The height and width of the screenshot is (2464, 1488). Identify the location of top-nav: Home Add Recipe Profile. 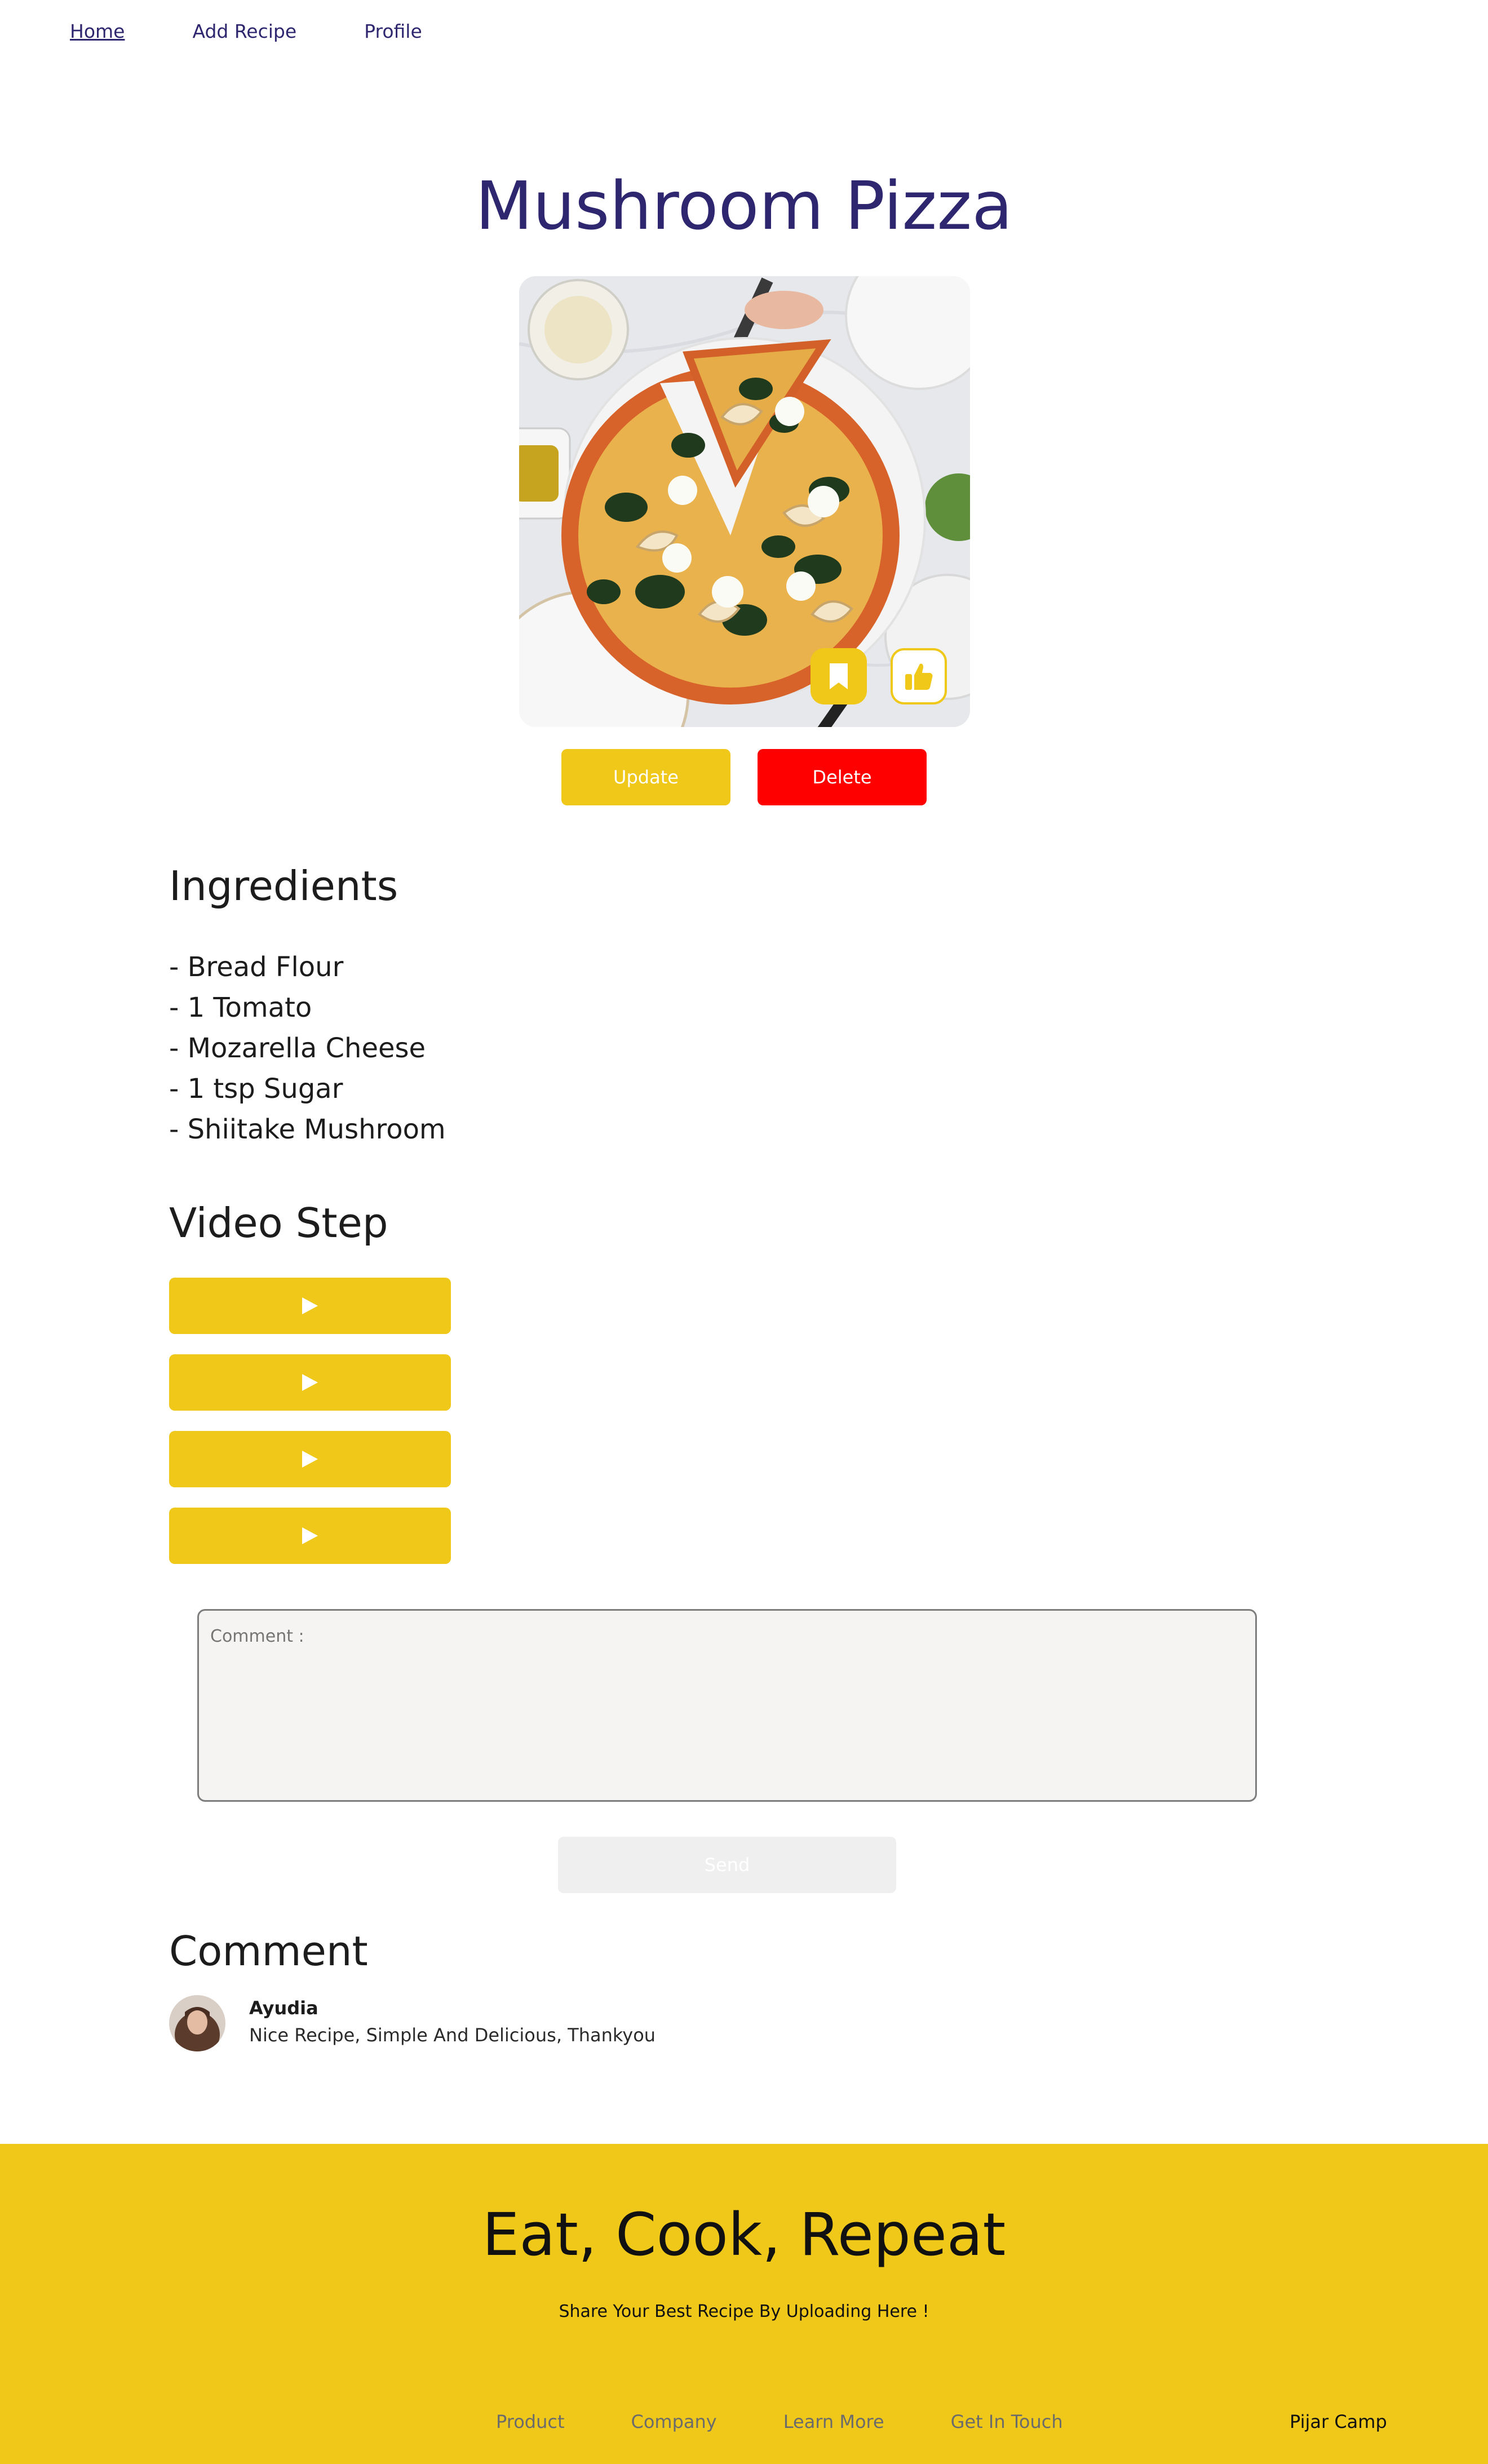
(280, 31).